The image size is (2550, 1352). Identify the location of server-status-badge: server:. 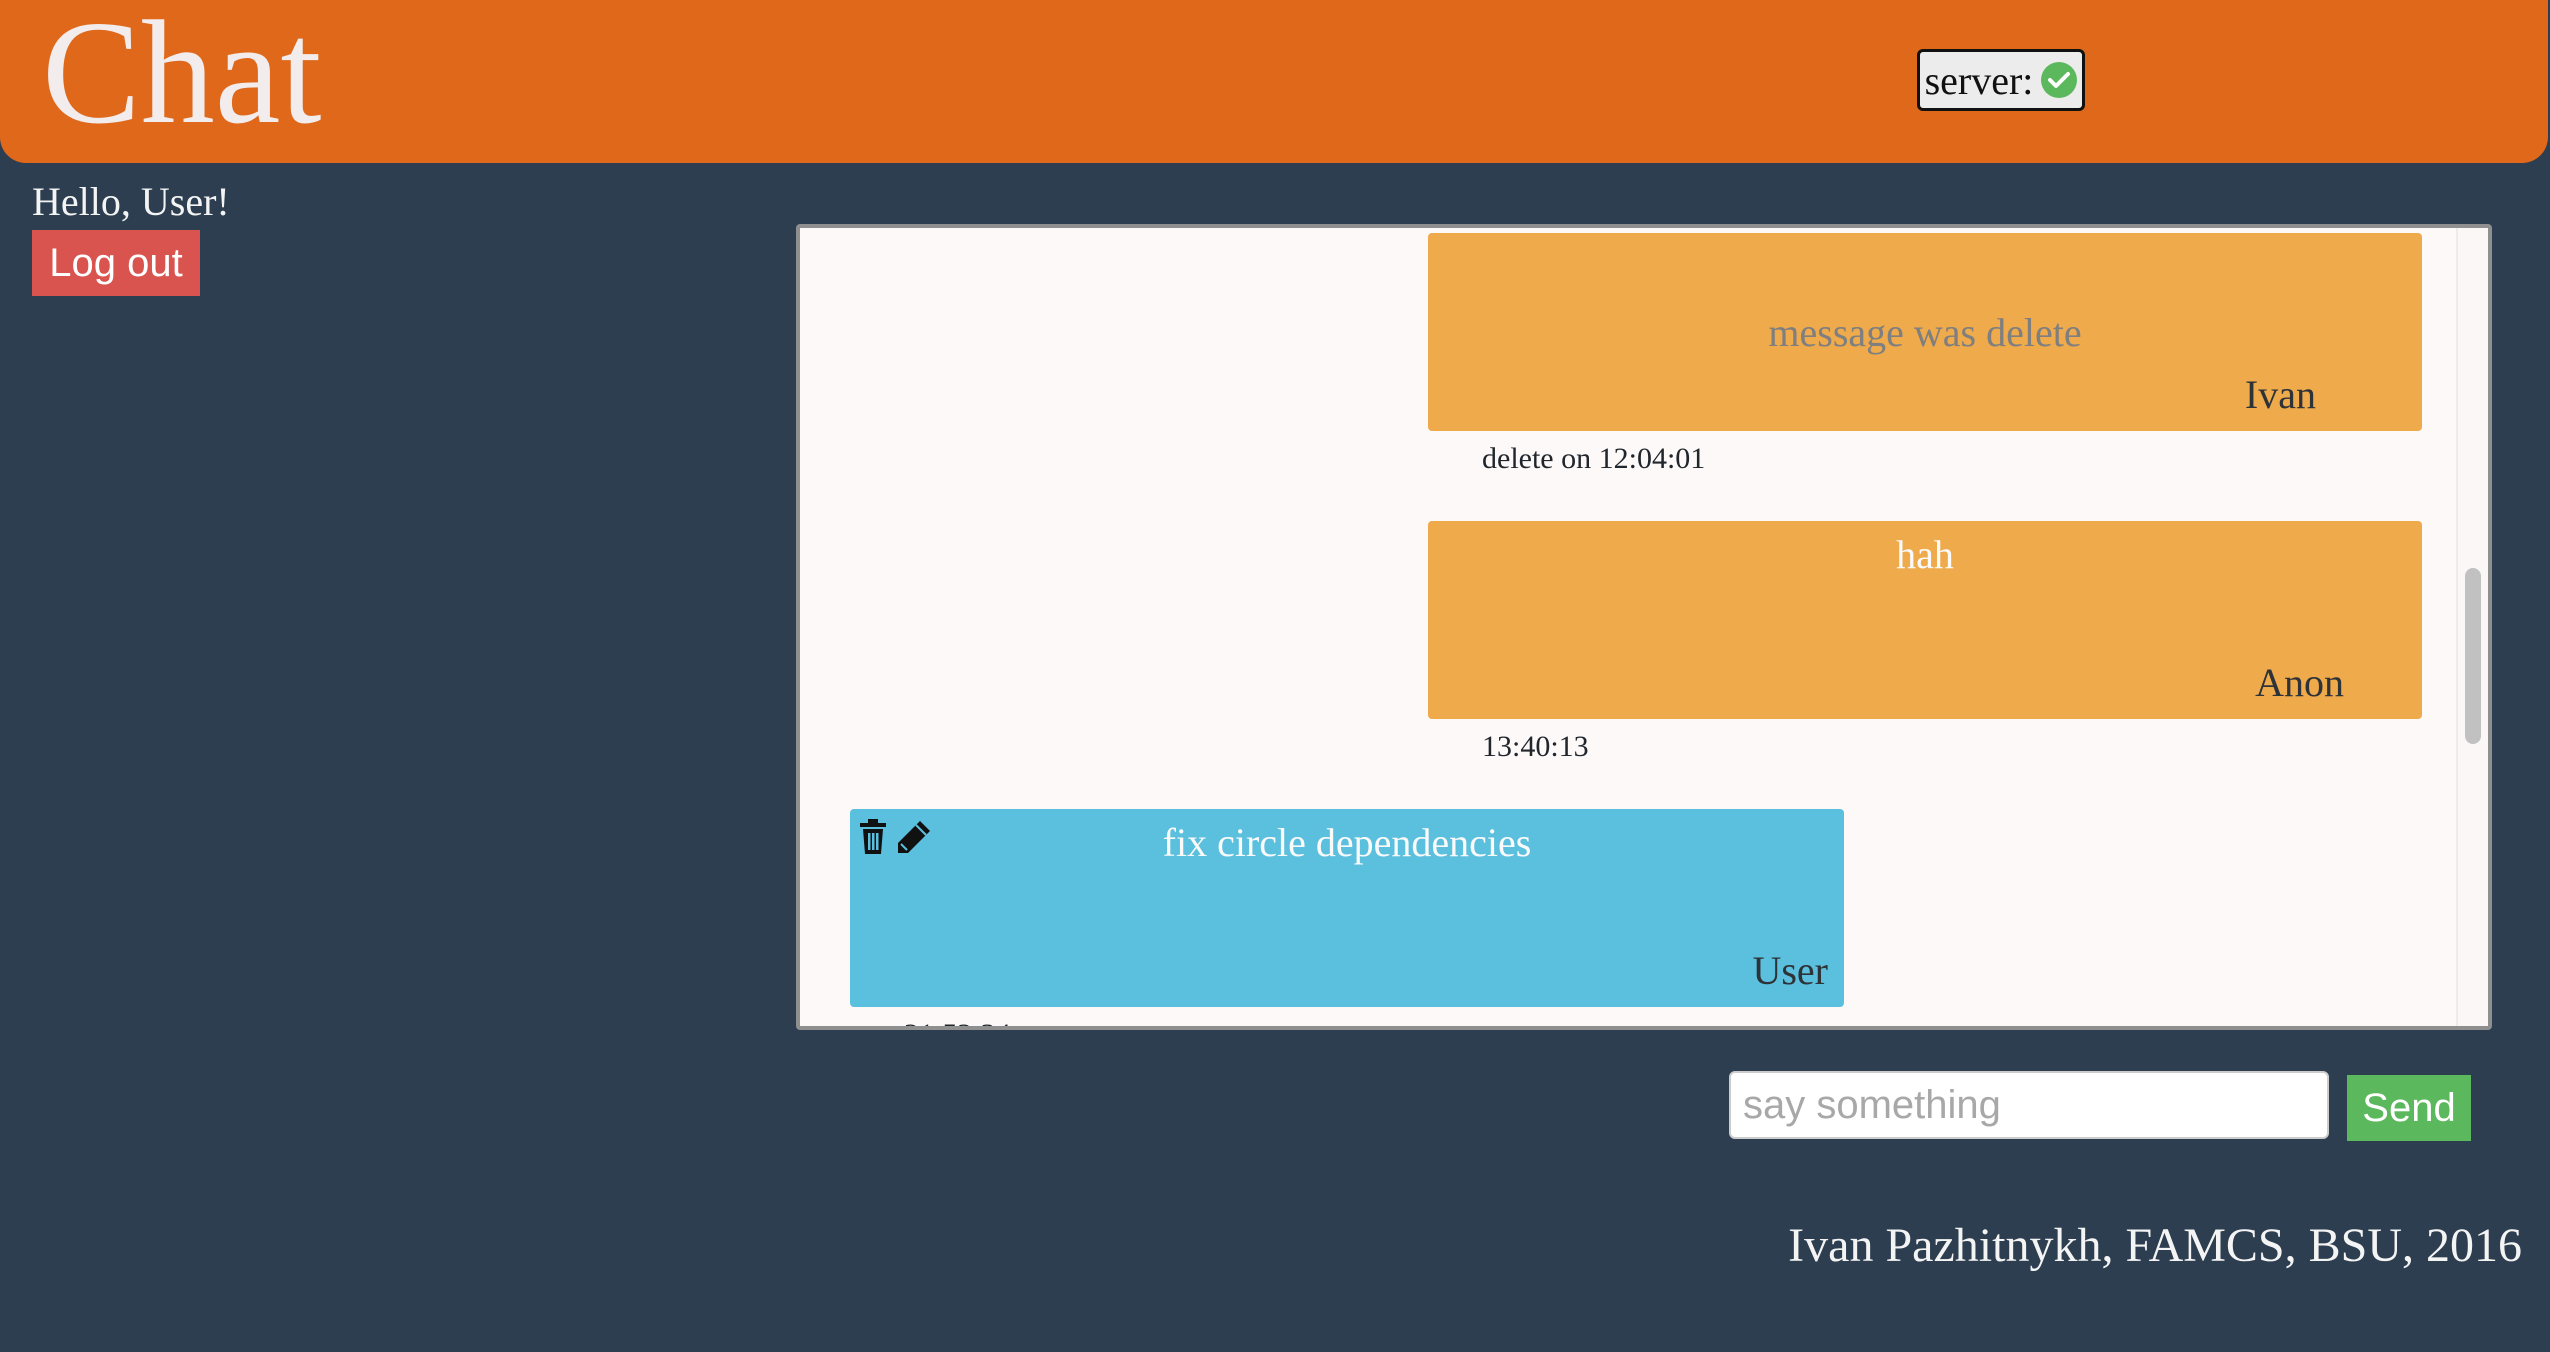
(2001, 80).